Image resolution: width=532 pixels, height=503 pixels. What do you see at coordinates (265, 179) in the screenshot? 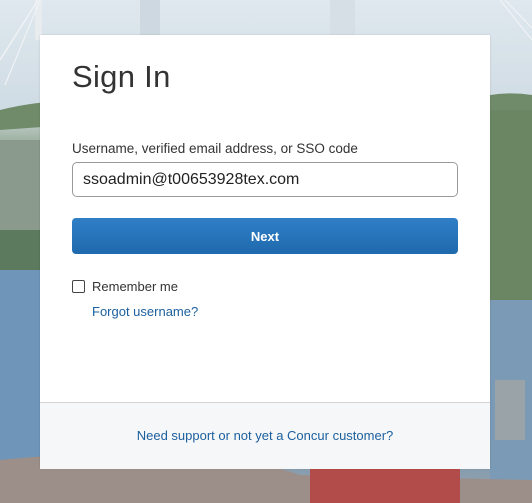
I see `username-input` at bounding box center [265, 179].